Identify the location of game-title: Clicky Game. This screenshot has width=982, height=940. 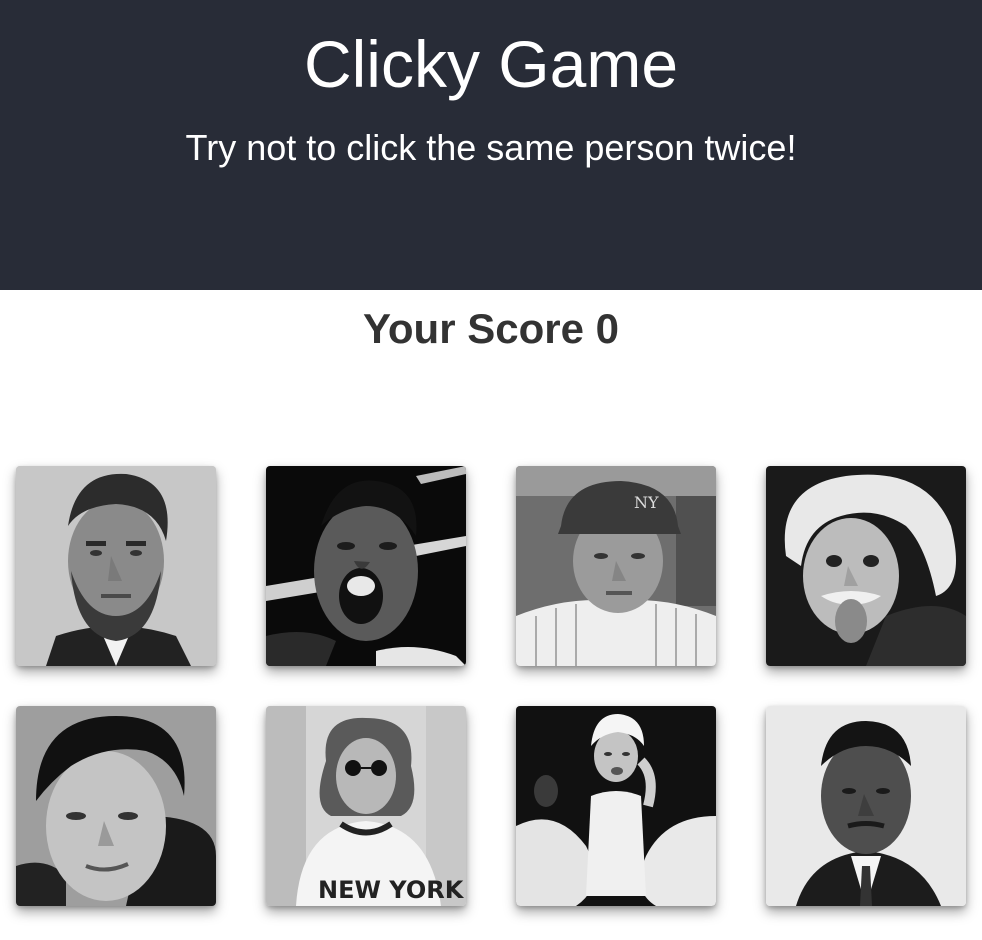
(491, 64).